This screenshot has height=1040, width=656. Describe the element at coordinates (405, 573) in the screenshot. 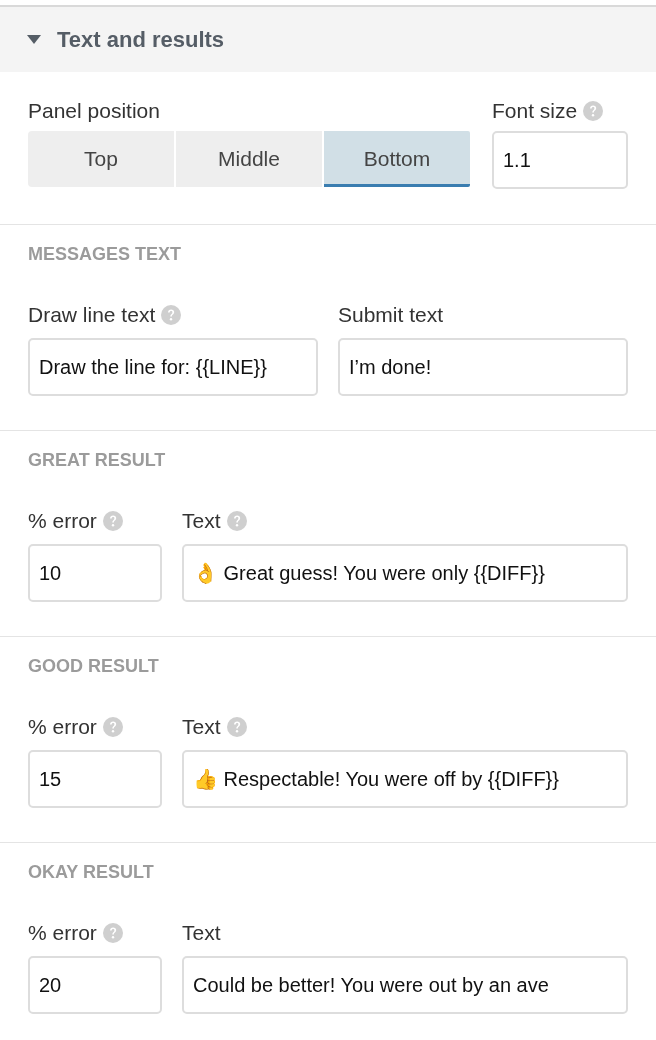

I see `text-input: 👌 Great guess! You were only {{DIFF}}` at that location.